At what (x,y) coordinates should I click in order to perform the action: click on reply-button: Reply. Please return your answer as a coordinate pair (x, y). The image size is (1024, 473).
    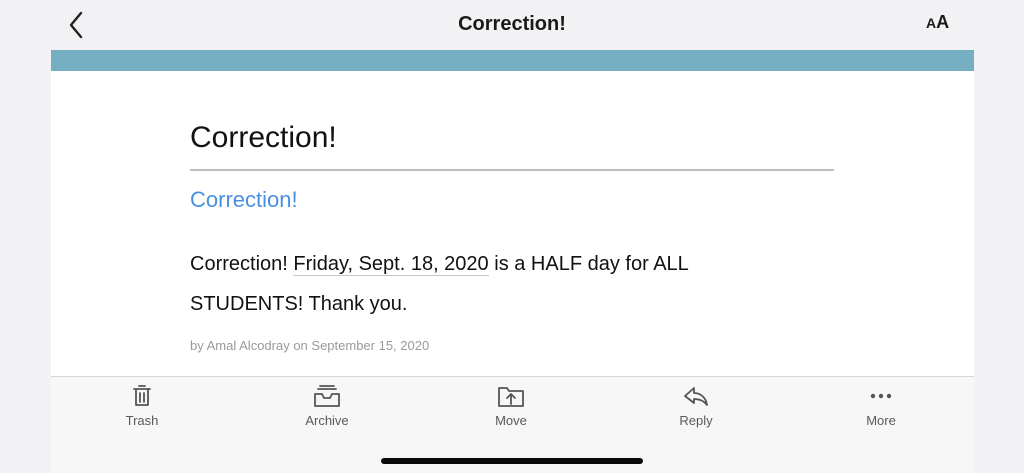
    Looking at the image, I should click on (696, 409).